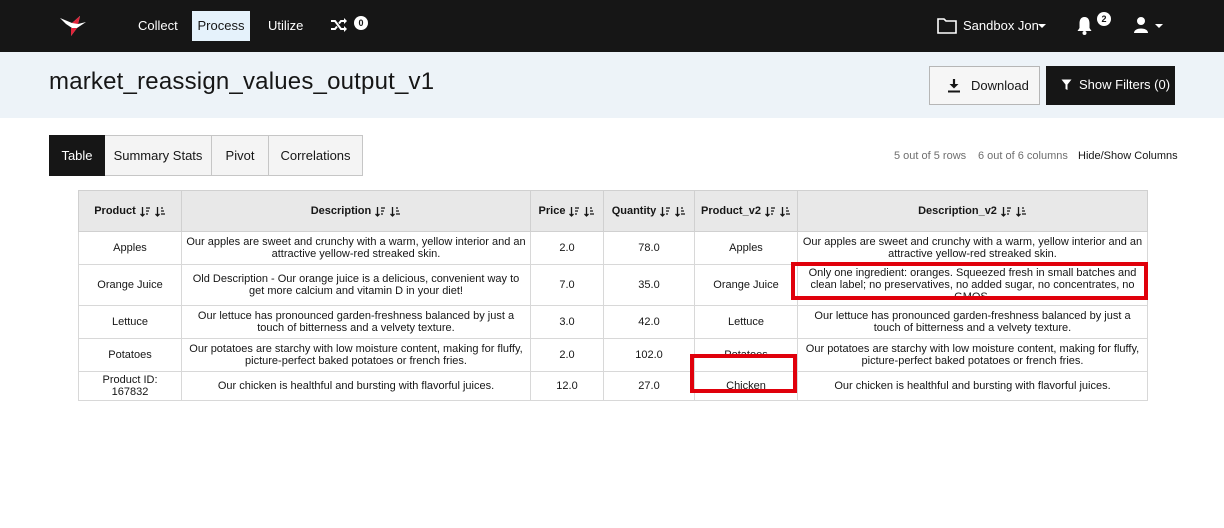  Describe the element at coordinates (115, 211) in the screenshot. I see `column-header-label: Product` at that location.